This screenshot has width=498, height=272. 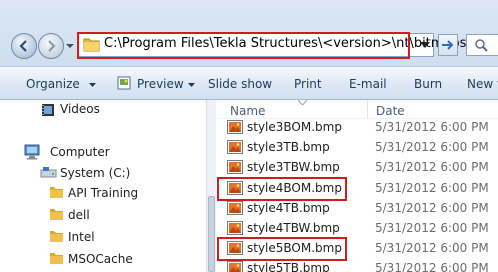 I want to click on forward-button, so click(x=51, y=46).